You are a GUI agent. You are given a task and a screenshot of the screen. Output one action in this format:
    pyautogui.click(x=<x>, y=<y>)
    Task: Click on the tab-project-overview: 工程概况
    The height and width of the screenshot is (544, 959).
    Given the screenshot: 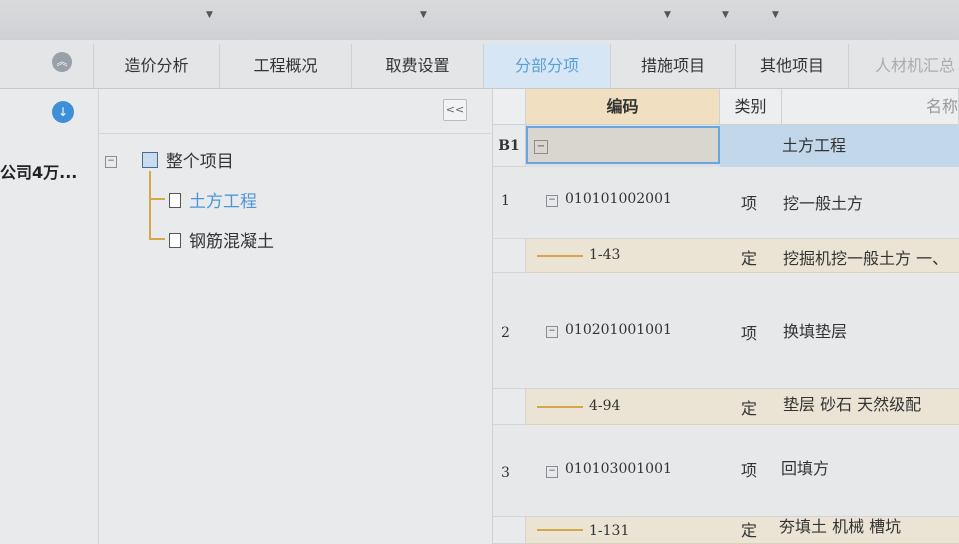 What is the action you would take?
    pyautogui.click(x=285, y=66)
    